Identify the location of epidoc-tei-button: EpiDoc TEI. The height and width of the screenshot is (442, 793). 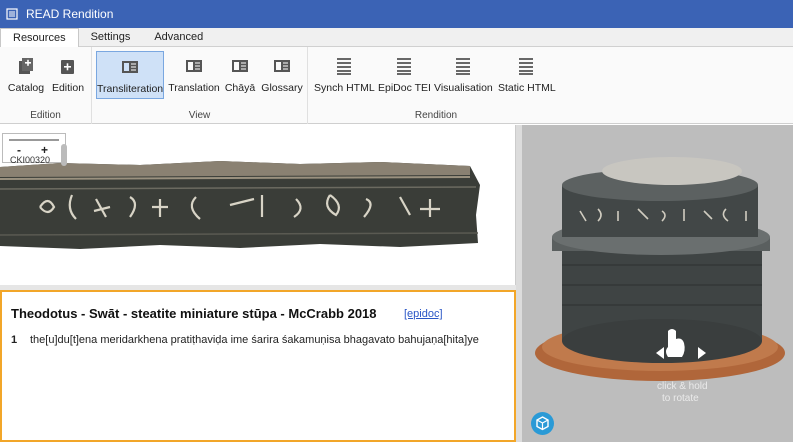
(404, 75).